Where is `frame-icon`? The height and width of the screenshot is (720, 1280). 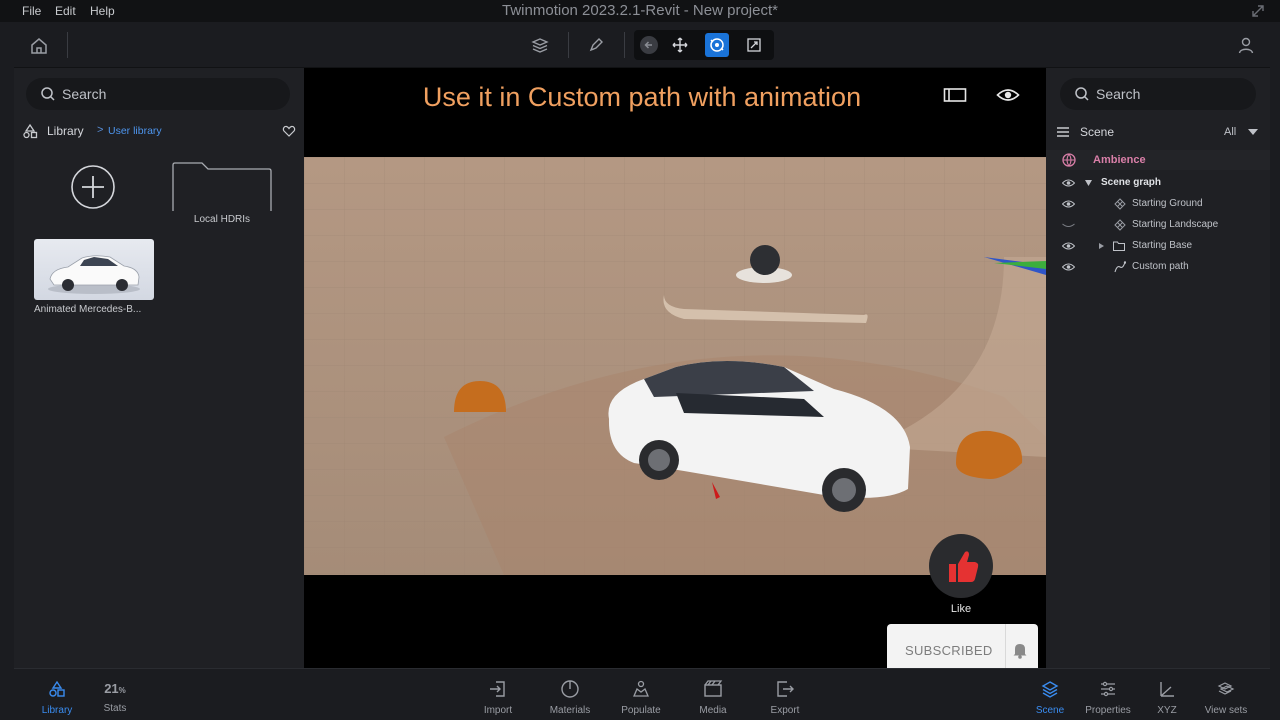 frame-icon is located at coordinates (955, 95).